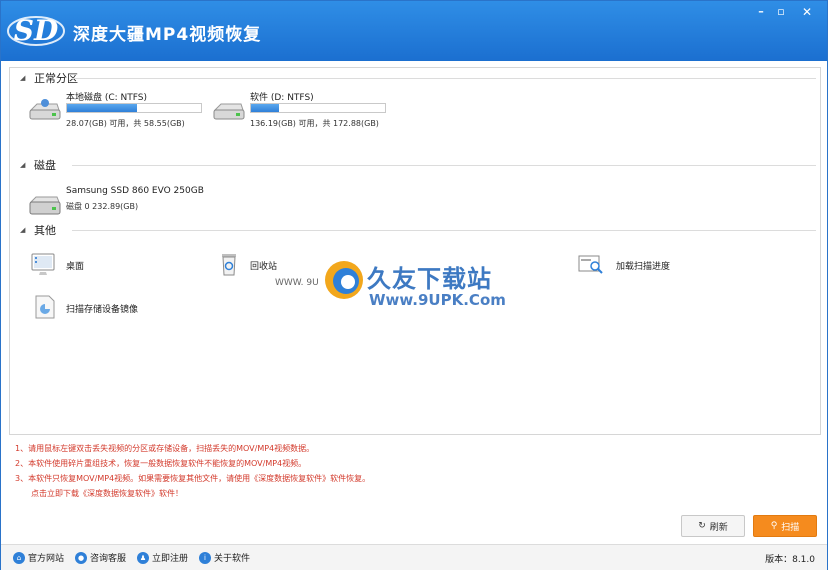  What do you see at coordinates (107, 98) in the screenshot?
I see `partition-name: 本地磁盘 (C: NTFS)` at bounding box center [107, 98].